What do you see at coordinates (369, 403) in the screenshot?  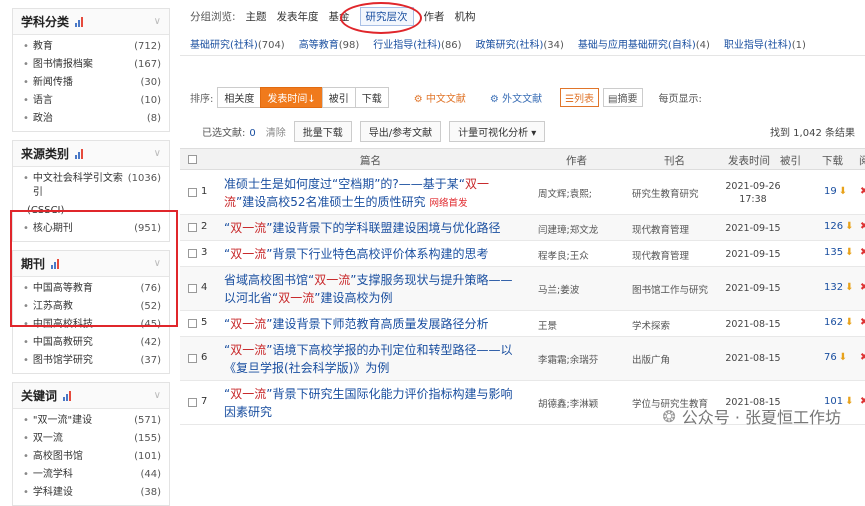 I see `article-title: “双一流”背景下研究生国际化能力评价指标构建与影响因素研究` at bounding box center [369, 403].